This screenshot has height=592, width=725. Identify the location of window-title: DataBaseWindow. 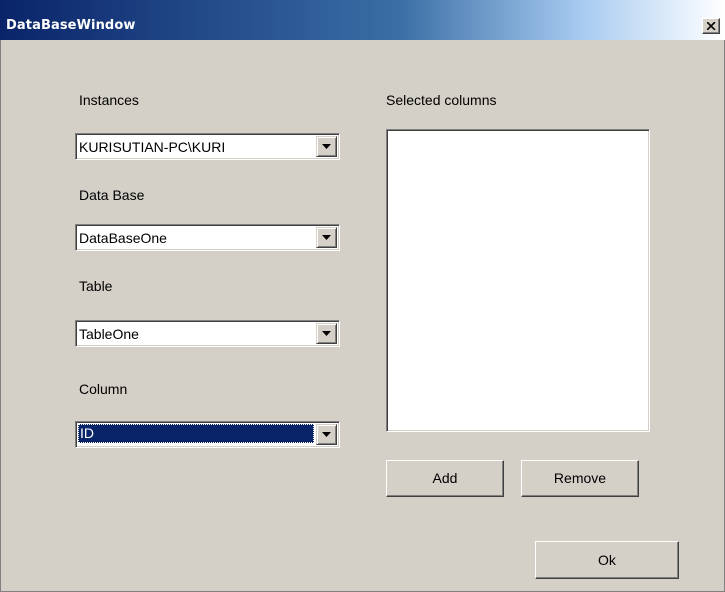
(71, 25).